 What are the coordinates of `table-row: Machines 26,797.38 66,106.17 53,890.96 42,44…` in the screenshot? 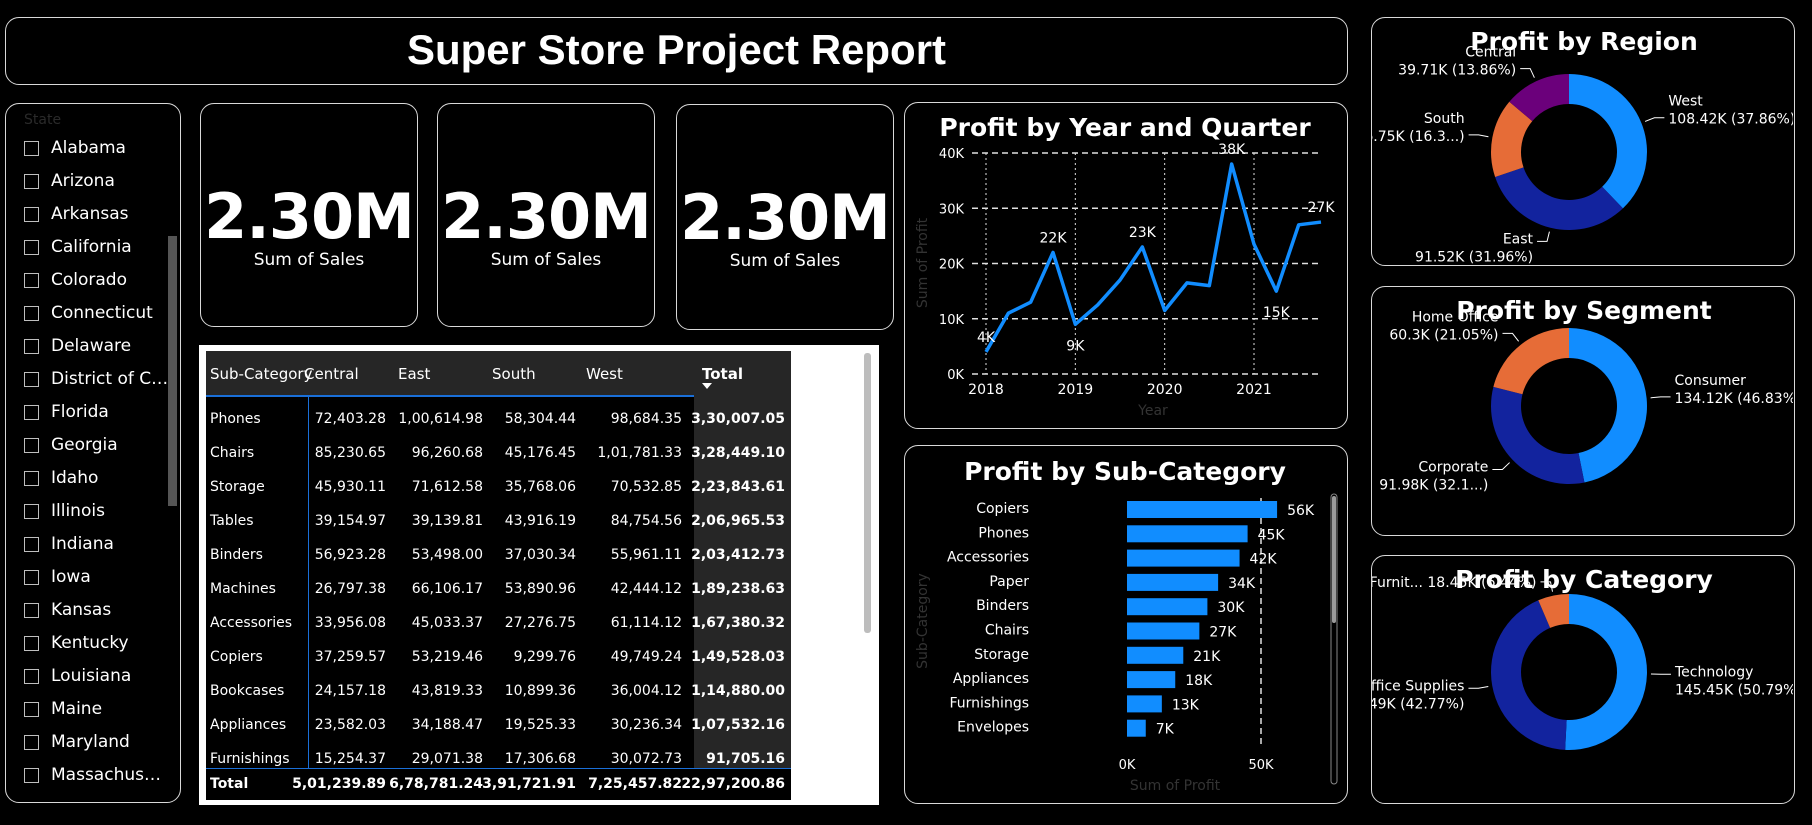 It's located at (498, 590).